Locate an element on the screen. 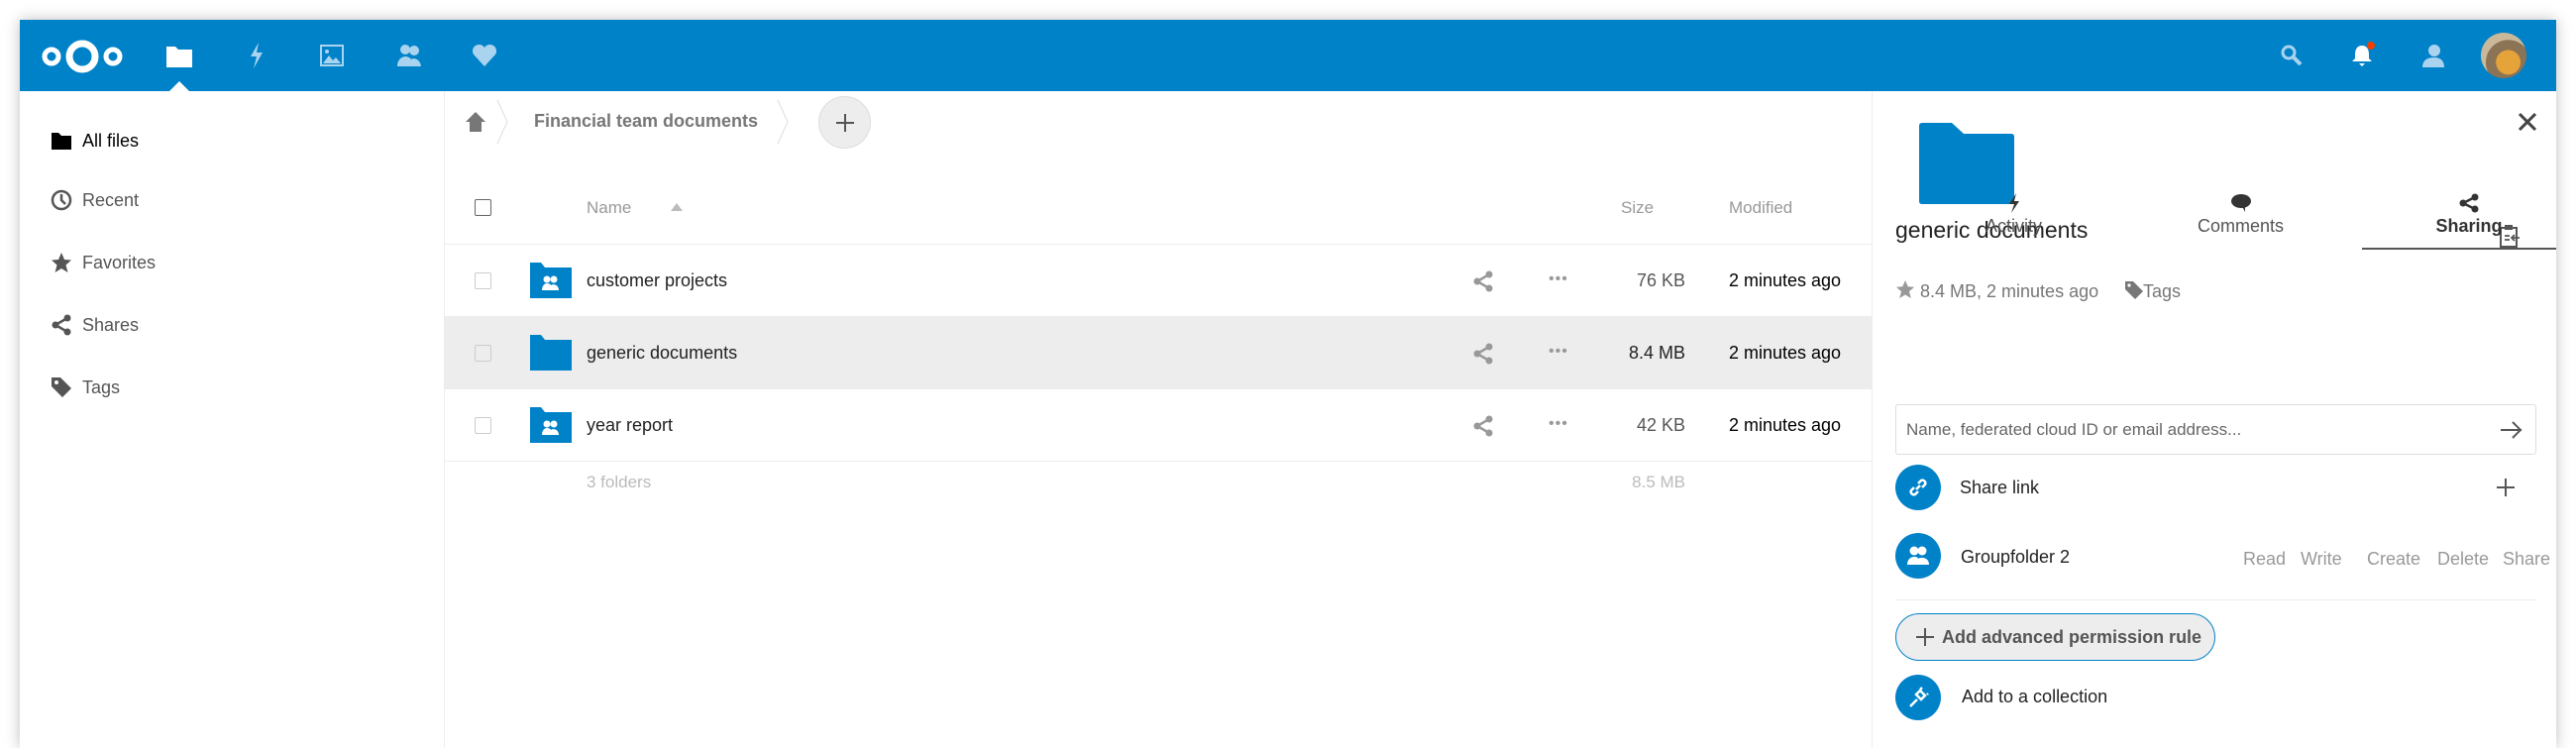 This screenshot has width=2576, height=748. group-name: Groupfolder 2 is located at coordinates (2016, 557).